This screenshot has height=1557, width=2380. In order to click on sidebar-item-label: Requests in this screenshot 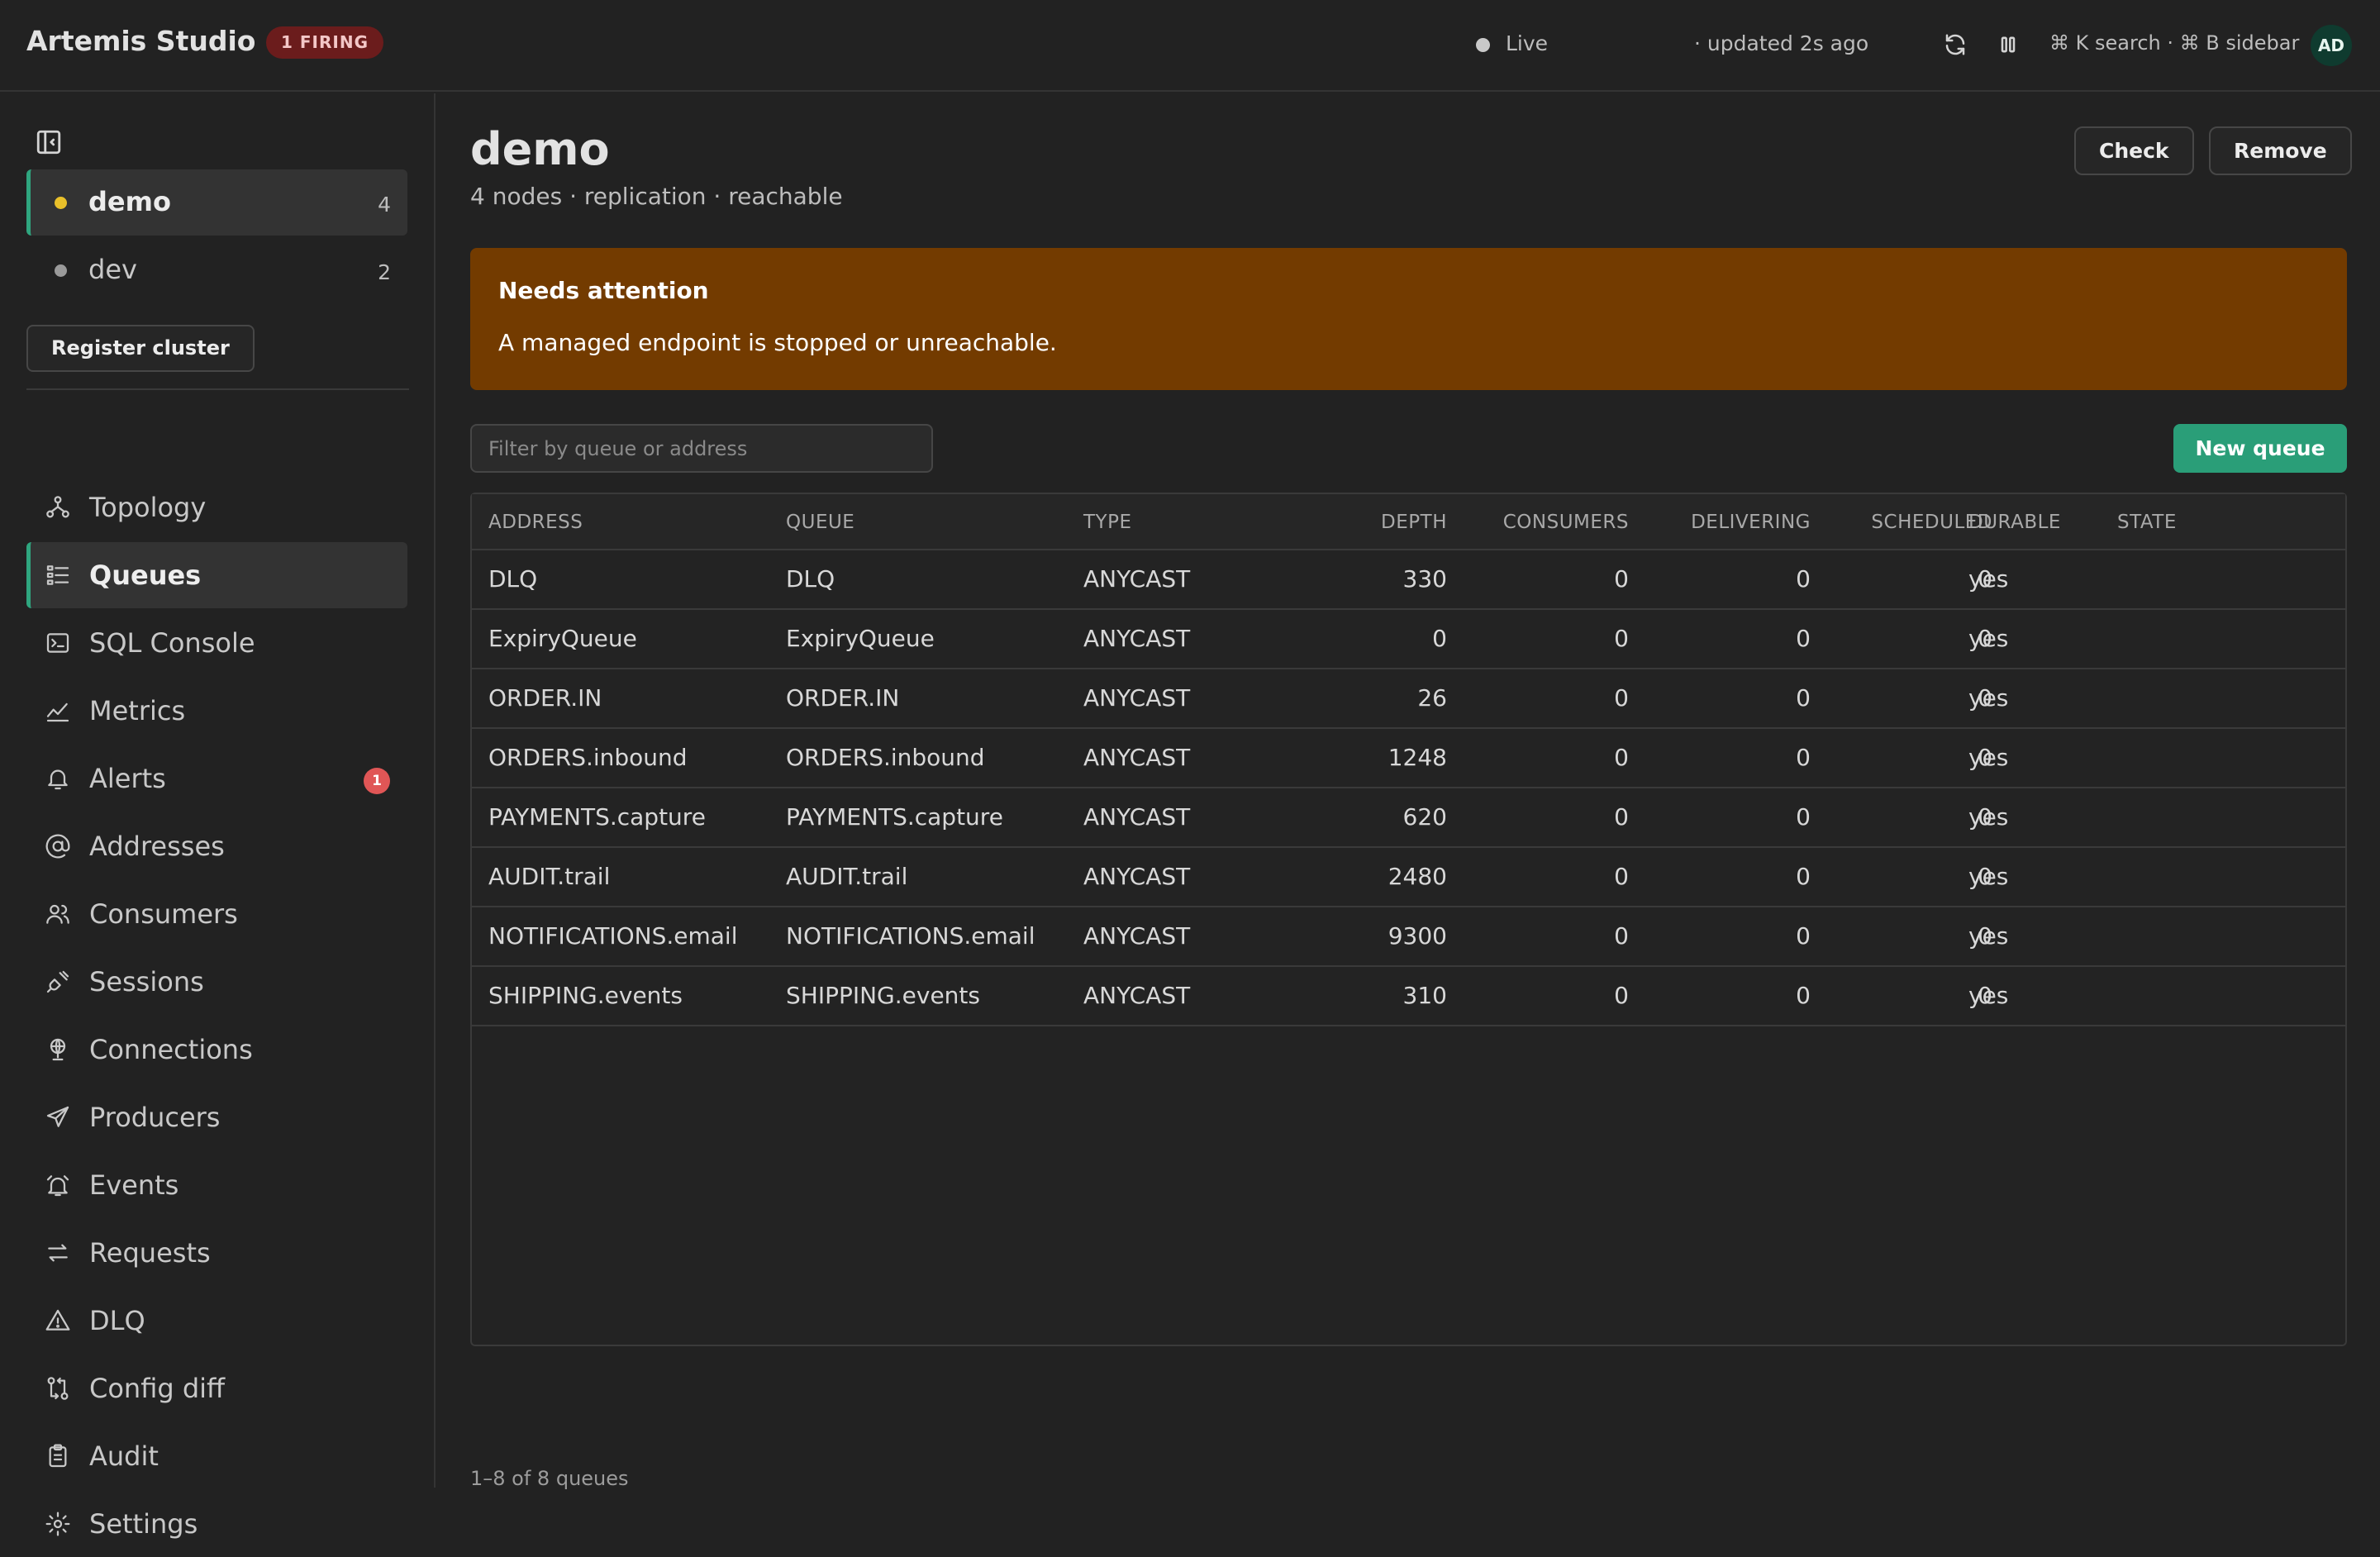, I will do `click(150, 1253)`.